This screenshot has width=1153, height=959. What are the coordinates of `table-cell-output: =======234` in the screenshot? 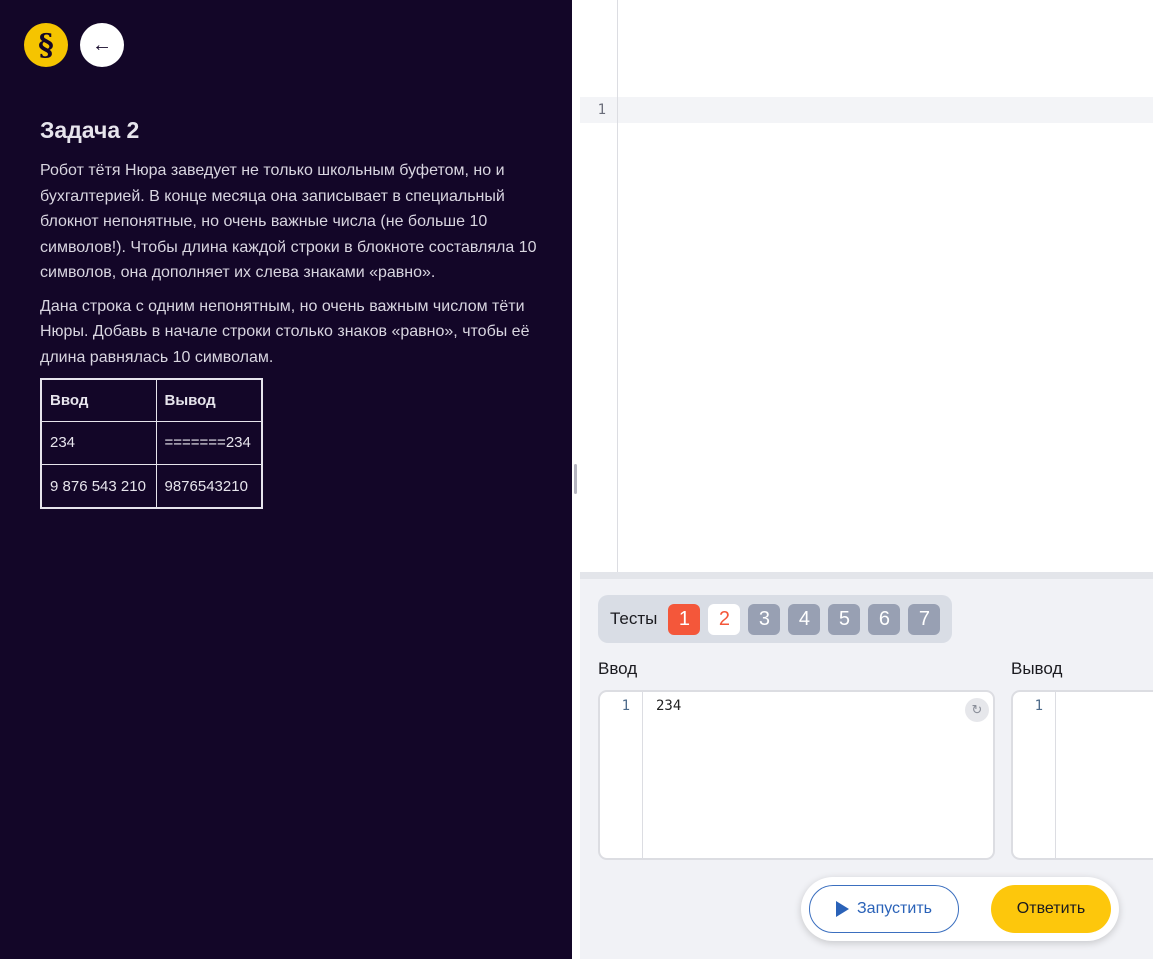 It's located at (209, 442).